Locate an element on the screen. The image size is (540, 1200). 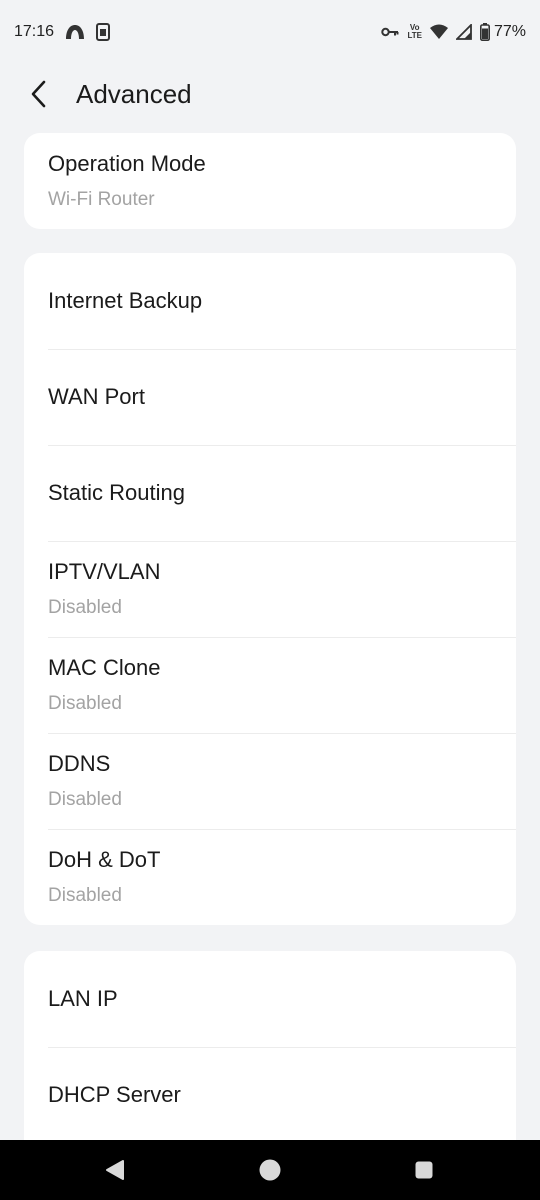
row-title: DHCP Server is located at coordinates (114, 1094).